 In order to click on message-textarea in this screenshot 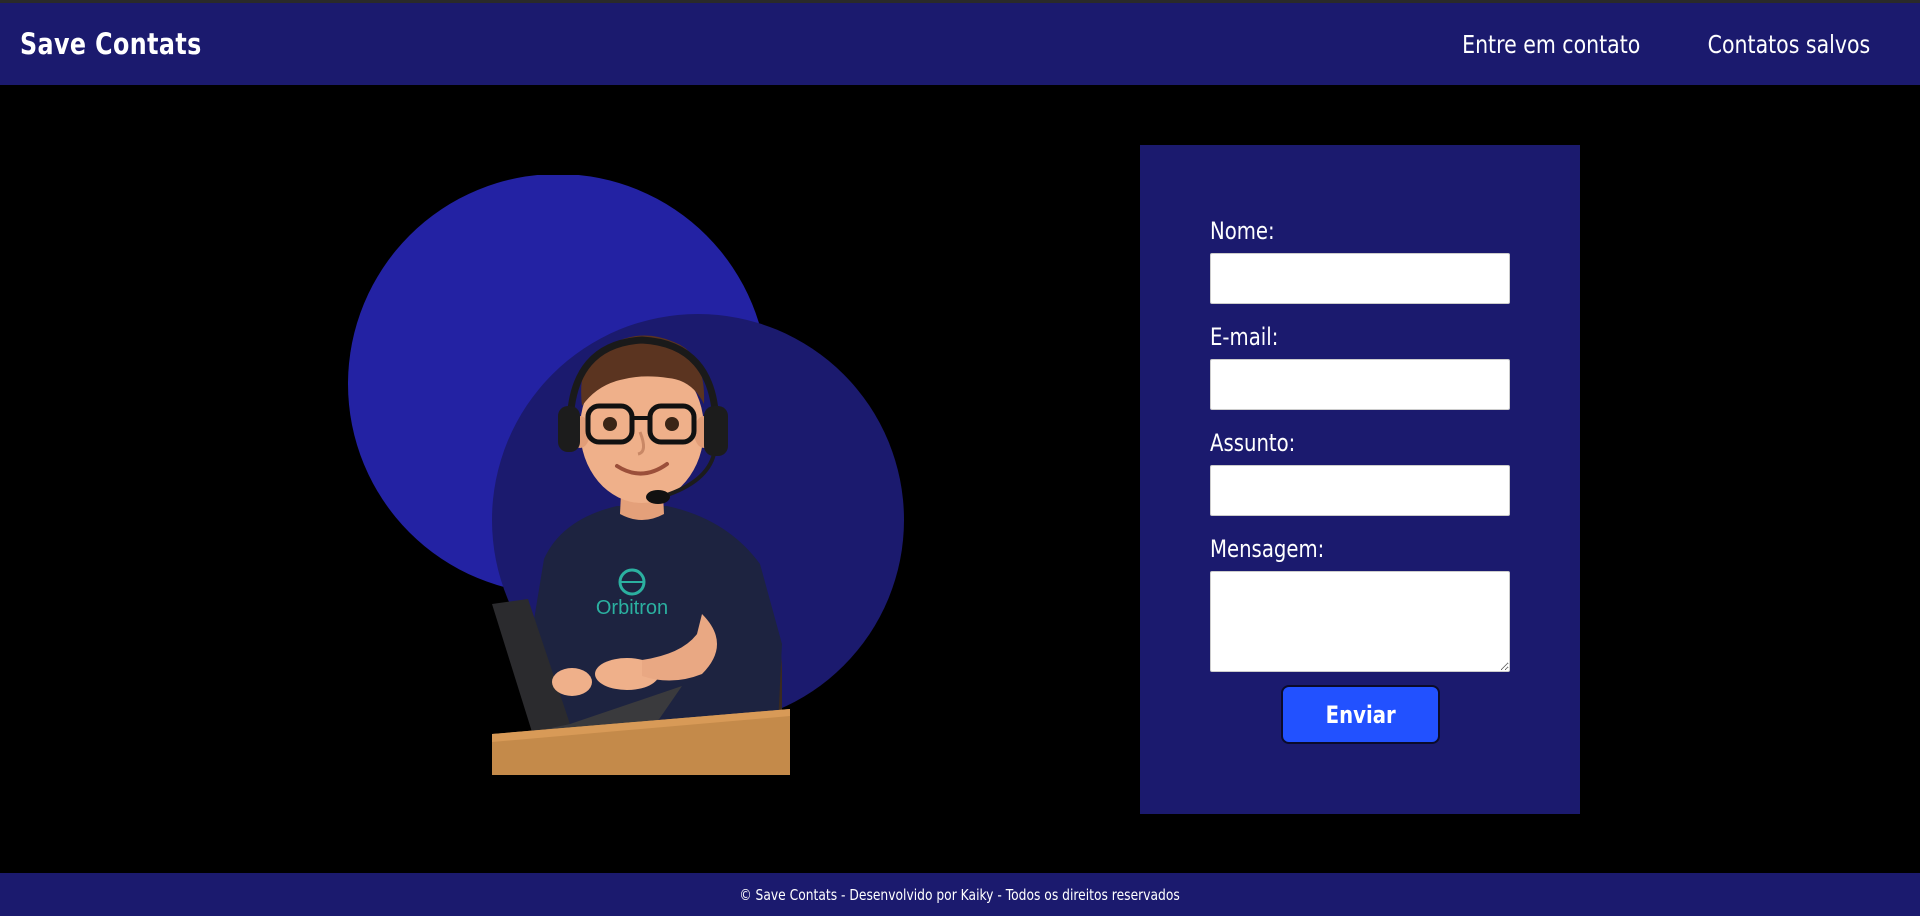, I will do `click(1360, 621)`.